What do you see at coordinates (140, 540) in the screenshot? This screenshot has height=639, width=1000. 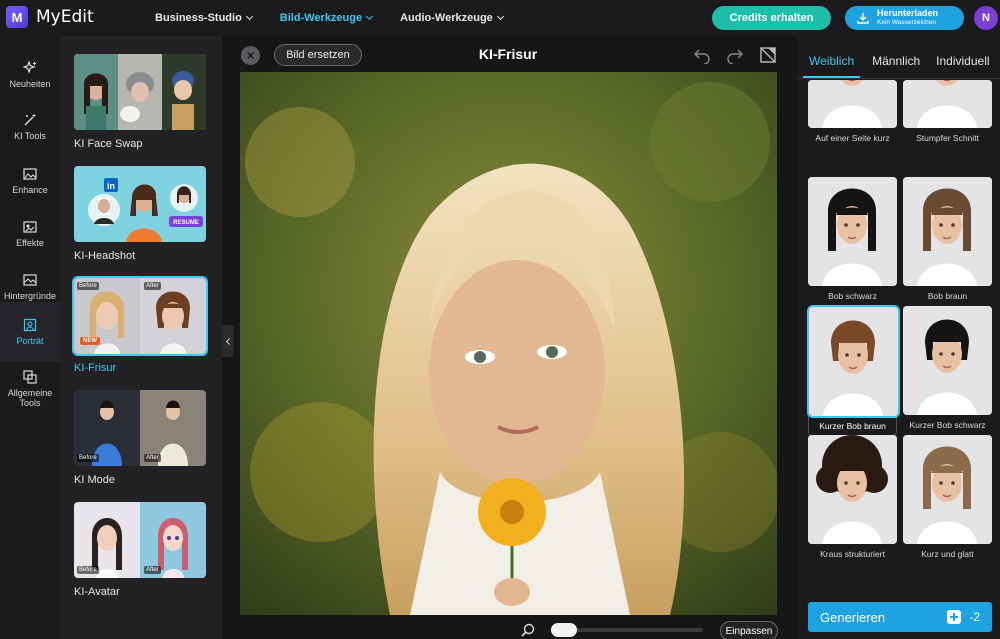 I see `avatar-thumbnail: Before After` at bounding box center [140, 540].